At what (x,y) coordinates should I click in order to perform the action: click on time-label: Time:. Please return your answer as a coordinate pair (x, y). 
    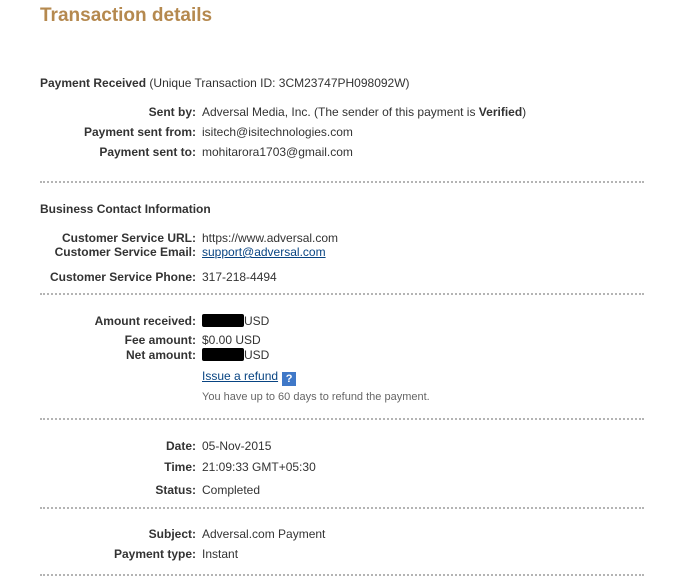
    Looking at the image, I should click on (180, 467).